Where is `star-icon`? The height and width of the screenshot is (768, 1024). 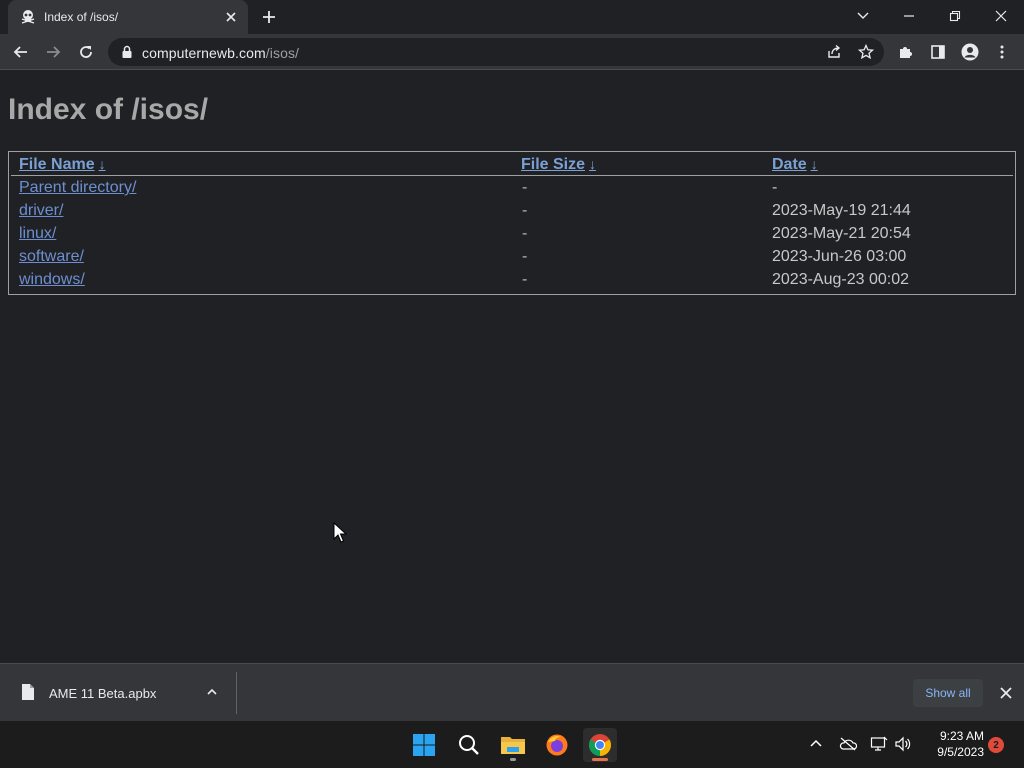 star-icon is located at coordinates (866, 52).